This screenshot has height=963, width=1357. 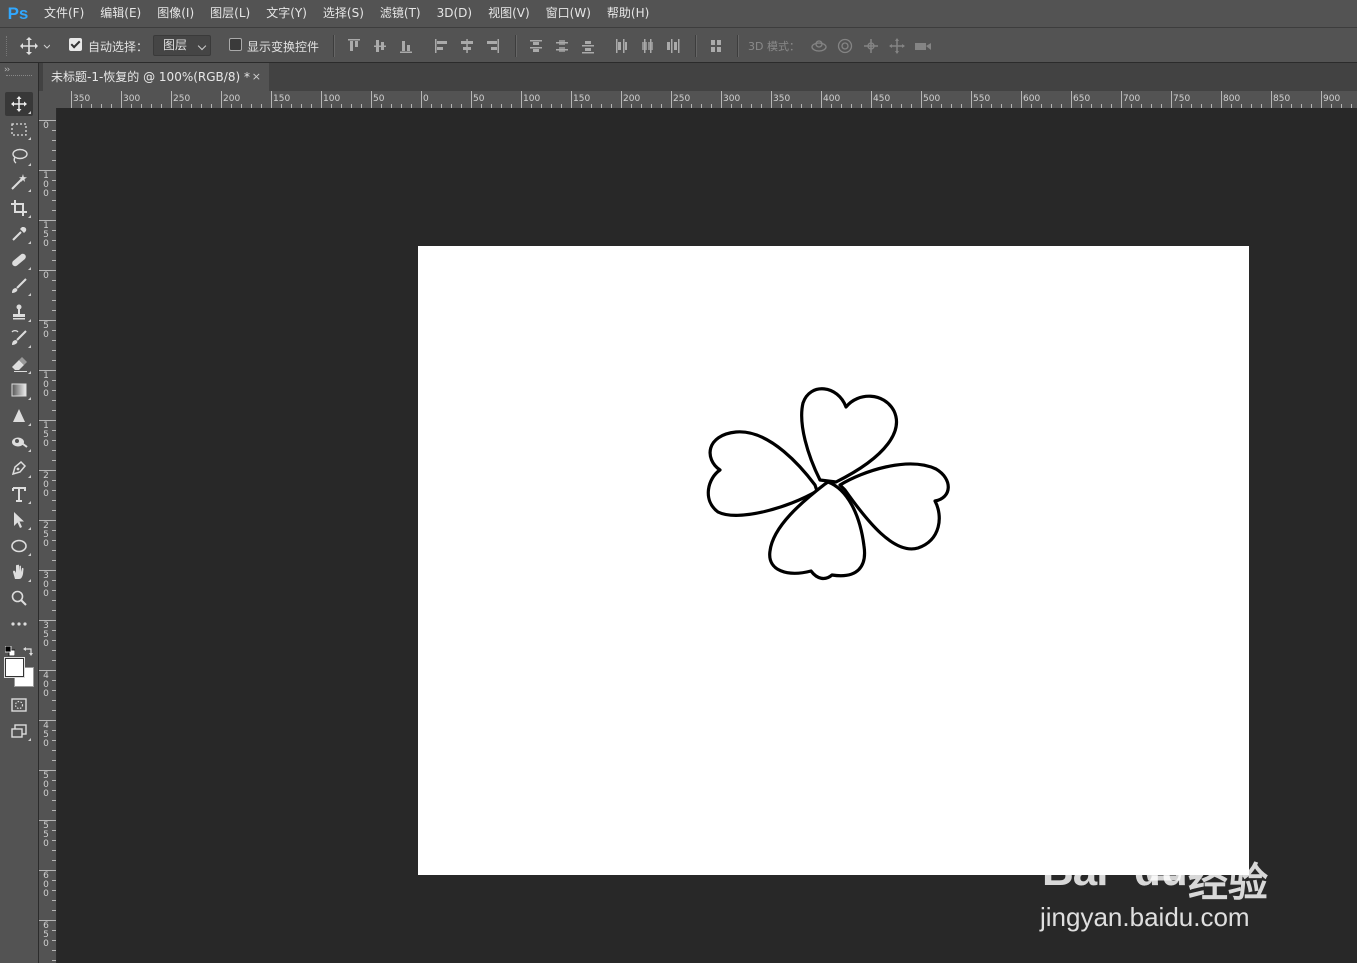 I want to click on healing-brush-tool-button, so click(x=19, y=260).